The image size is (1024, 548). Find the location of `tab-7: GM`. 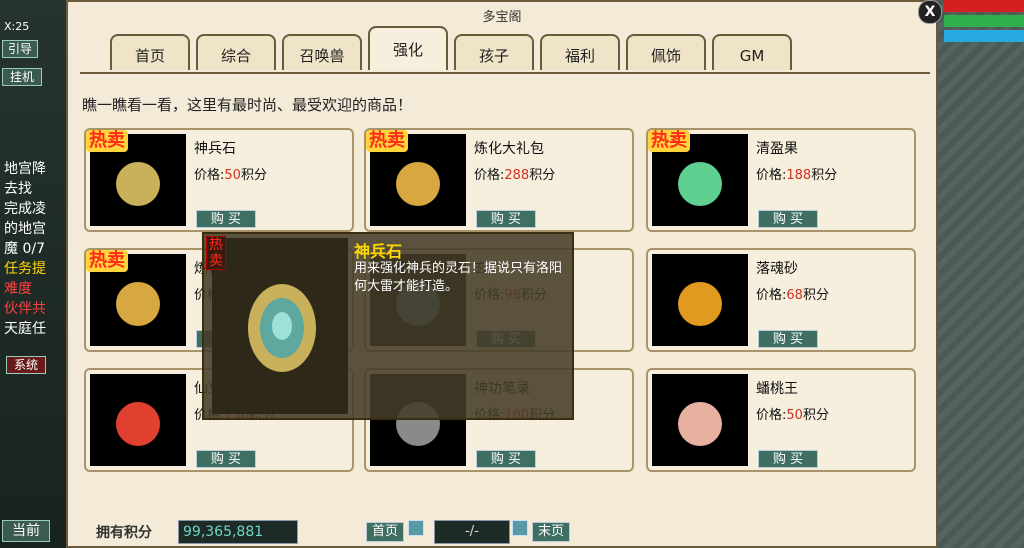

tab-7: GM is located at coordinates (752, 52).